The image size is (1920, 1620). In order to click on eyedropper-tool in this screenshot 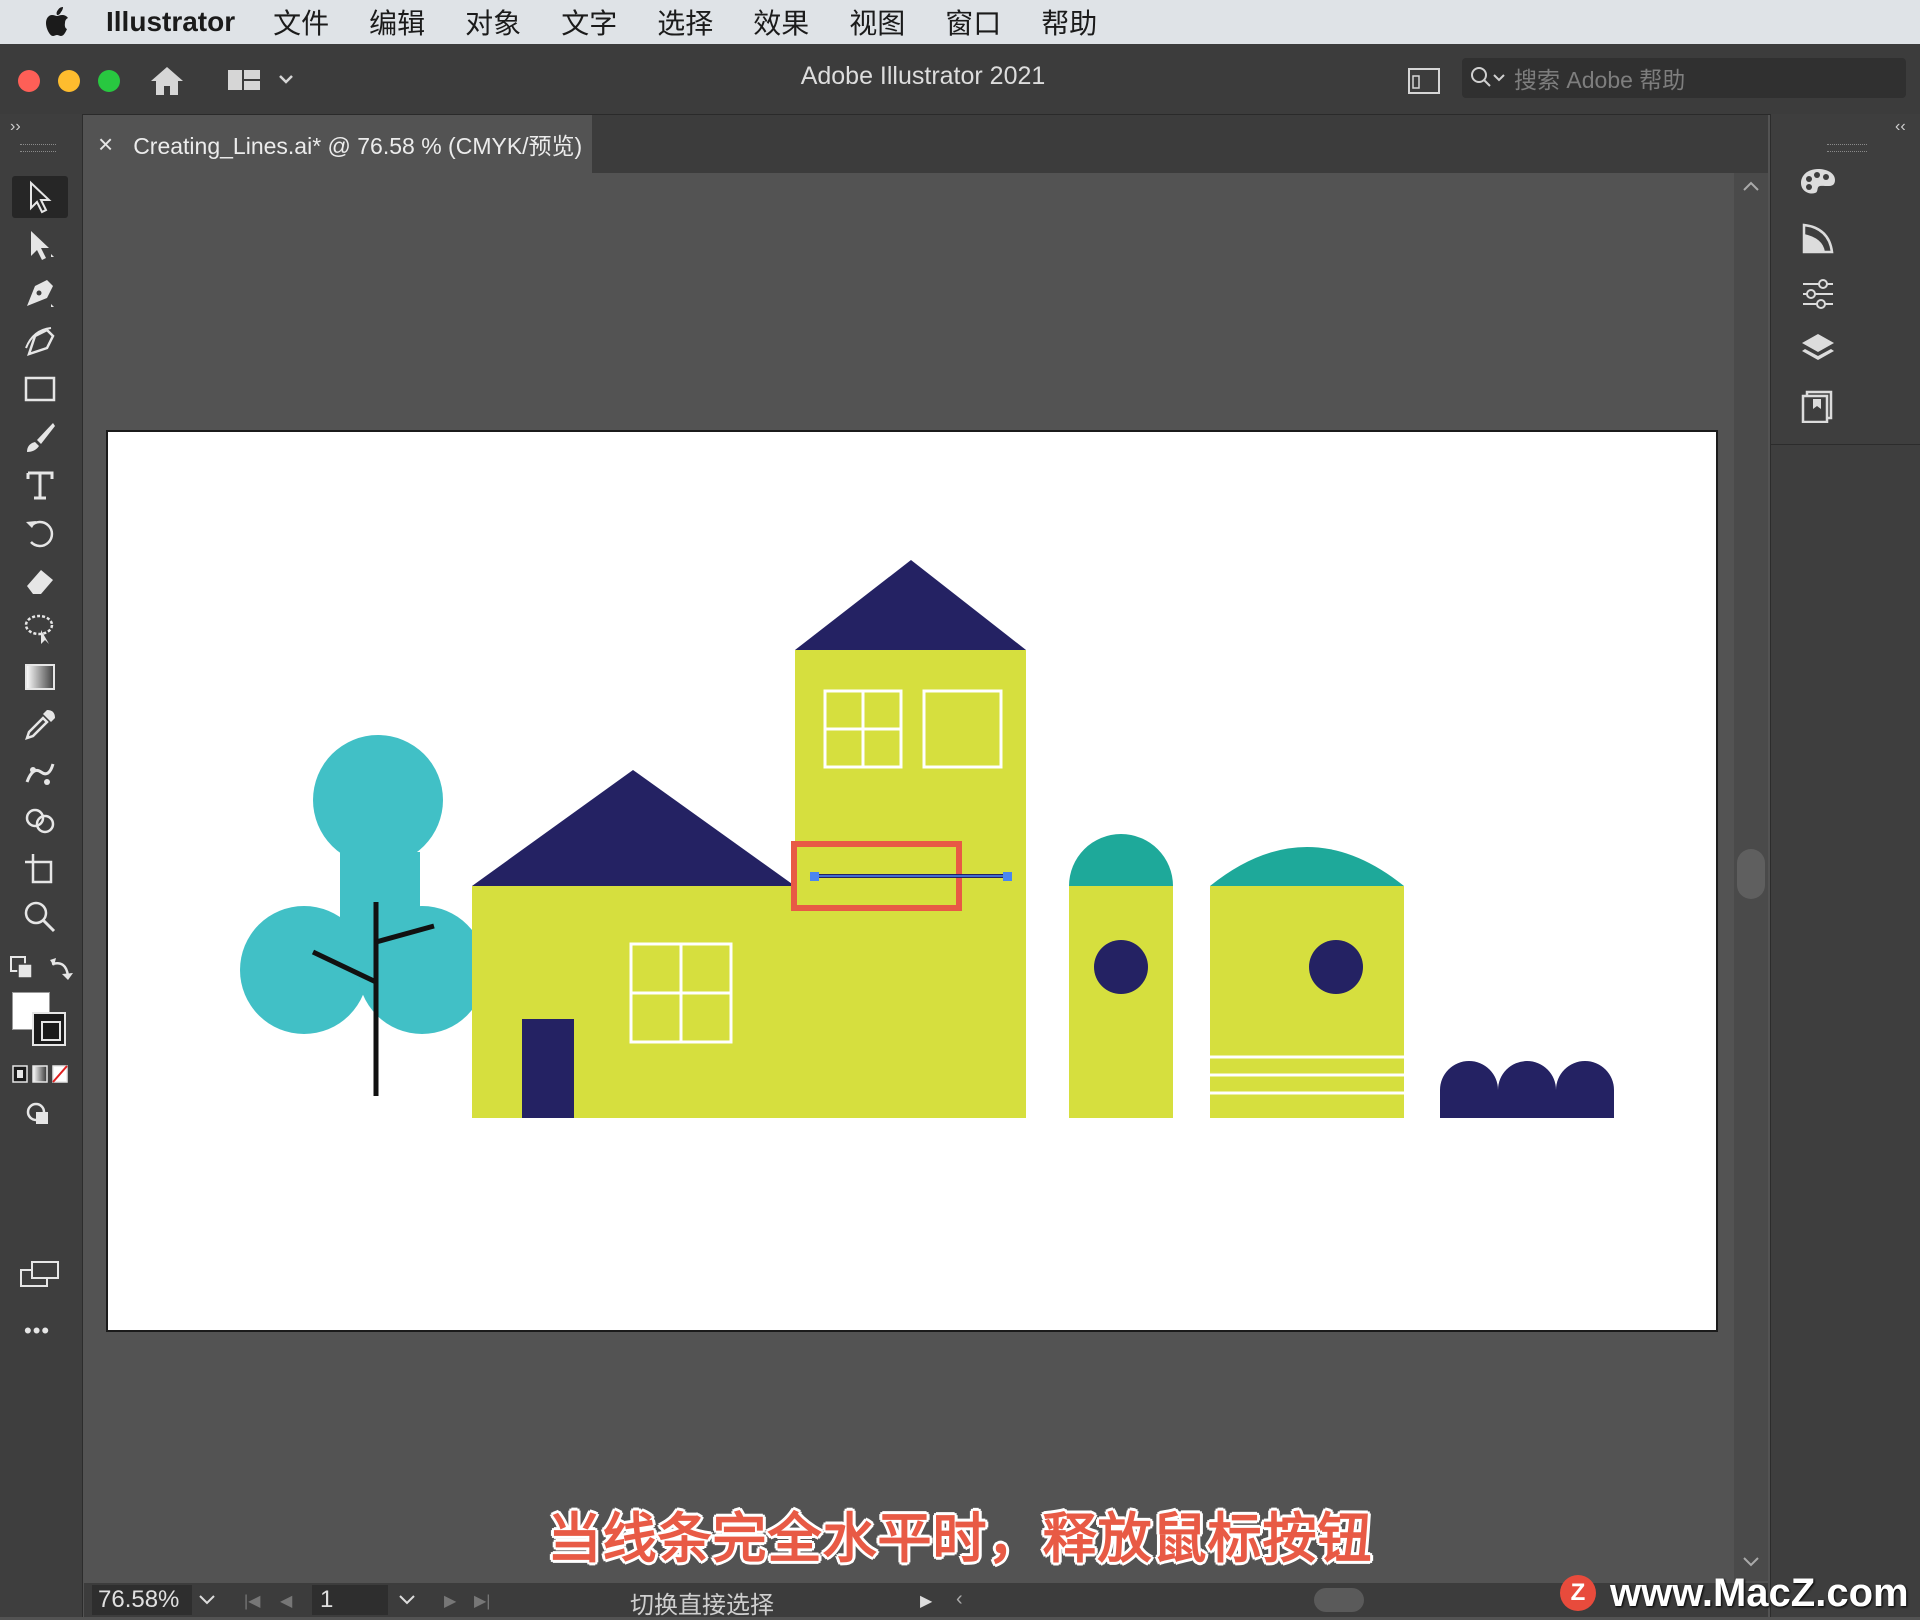, I will do `click(40, 725)`.